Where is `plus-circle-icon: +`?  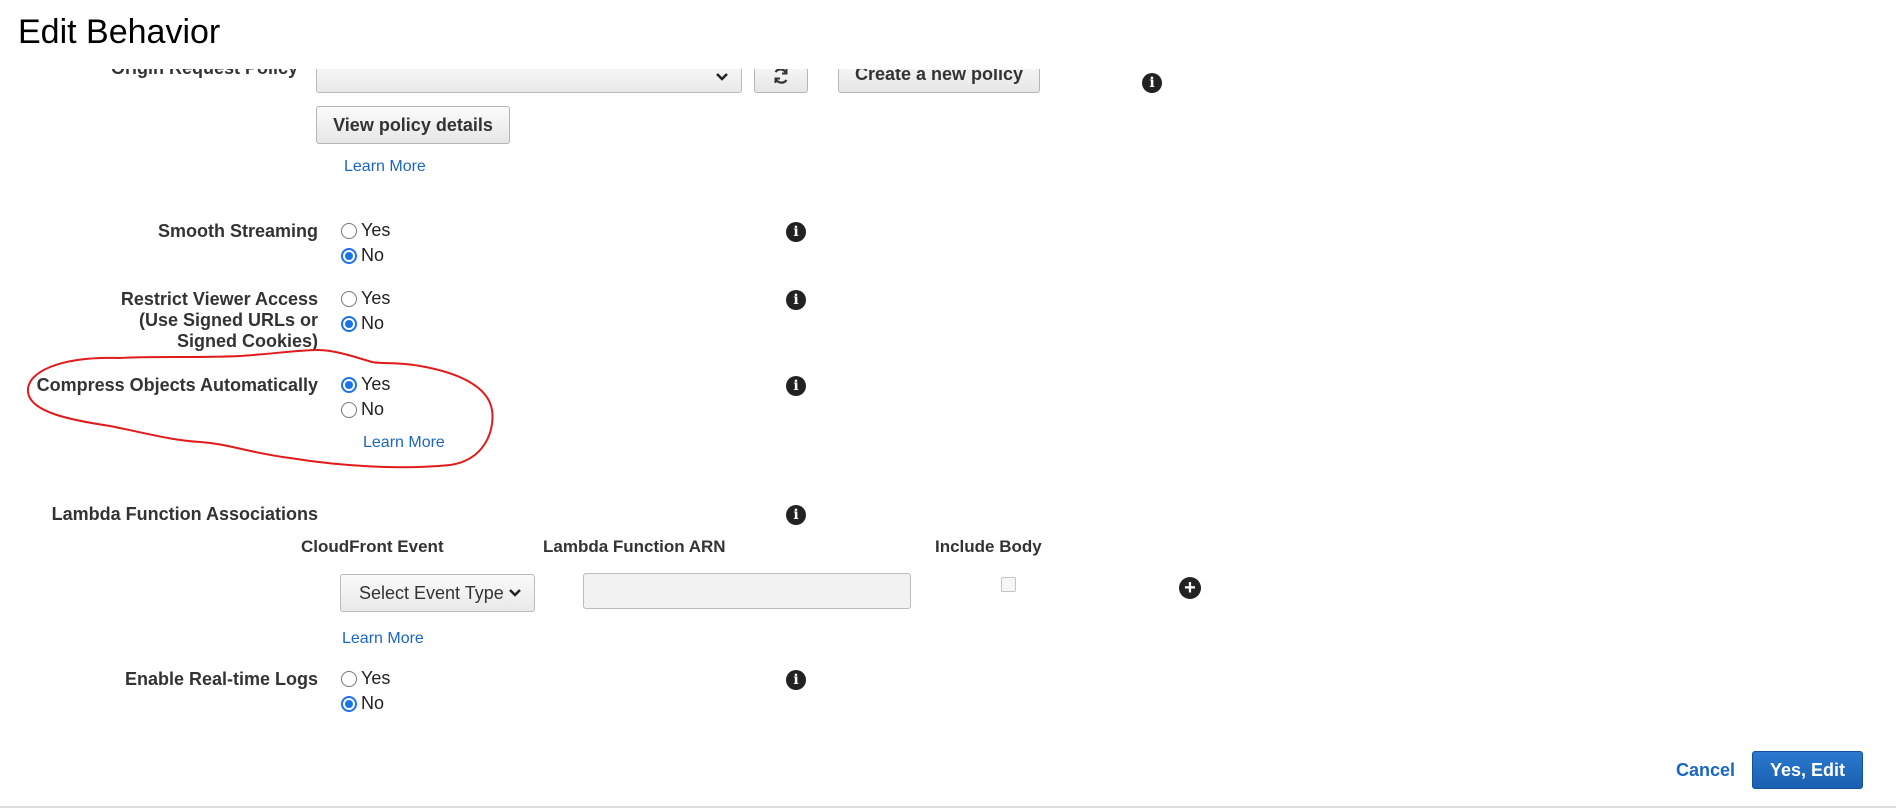 plus-circle-icon: + is located at coordinates (1190, 588).